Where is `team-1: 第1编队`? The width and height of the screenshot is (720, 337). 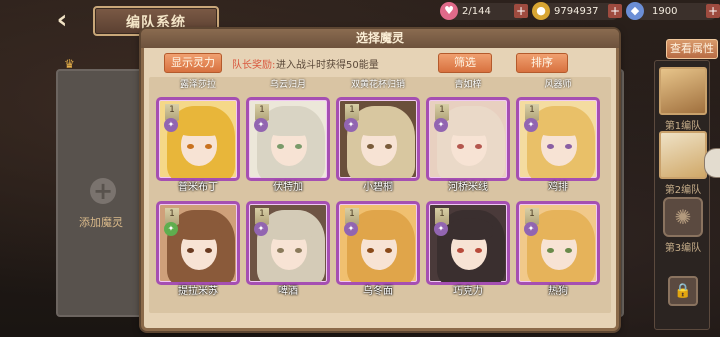 team-1: 第1编队 is located at coordinates (683, 99).